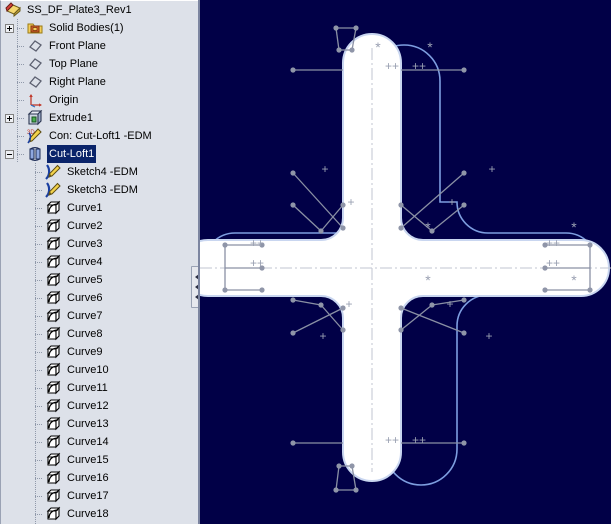 The width and height of the screenshot is (611, 524). Describe the element at coordinates (88, 370) in the screenshot. I see `tree-item-label: Curve10` at that location.